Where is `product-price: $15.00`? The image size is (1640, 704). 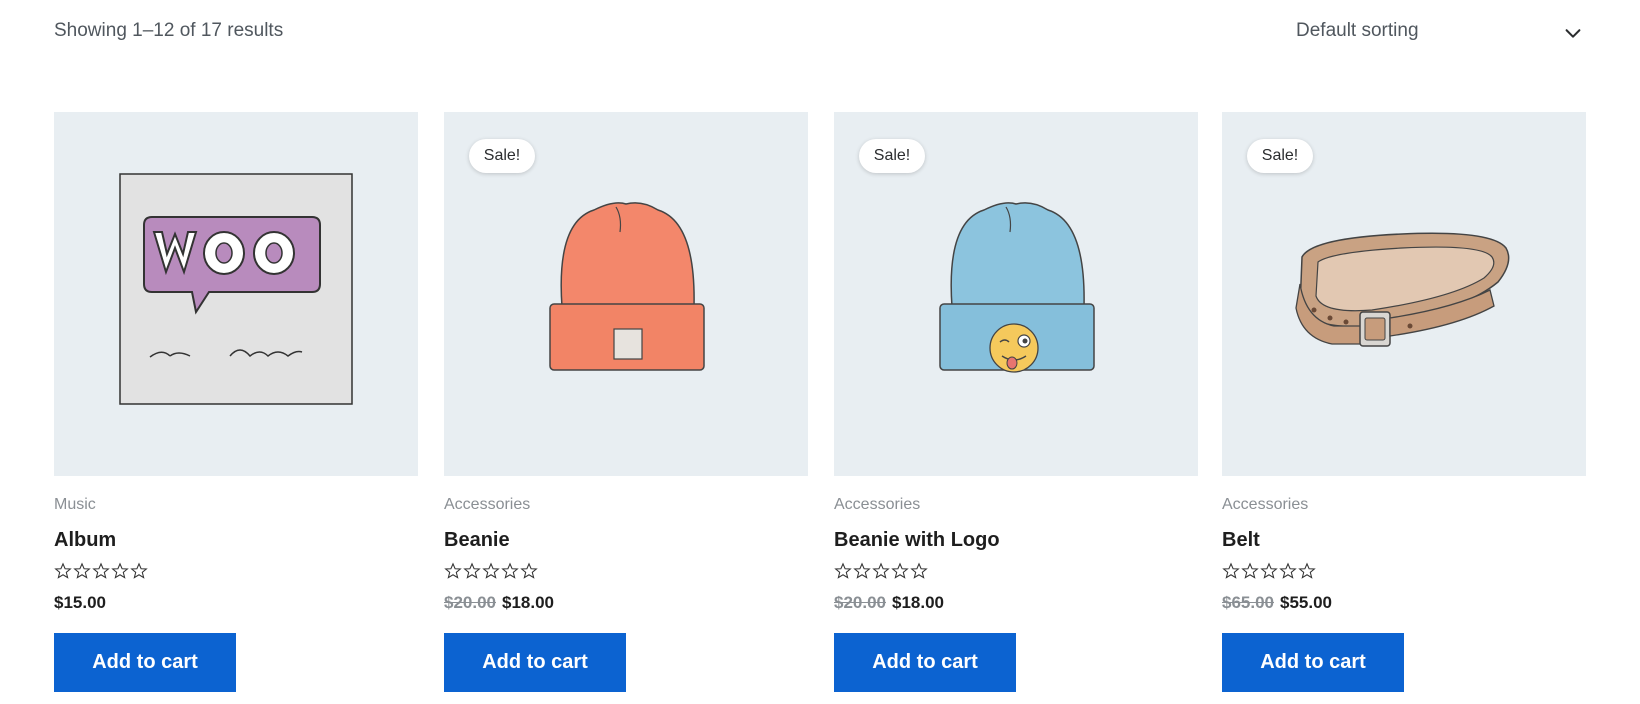 product-price: $15.00 is located at coordinates (80, 603).